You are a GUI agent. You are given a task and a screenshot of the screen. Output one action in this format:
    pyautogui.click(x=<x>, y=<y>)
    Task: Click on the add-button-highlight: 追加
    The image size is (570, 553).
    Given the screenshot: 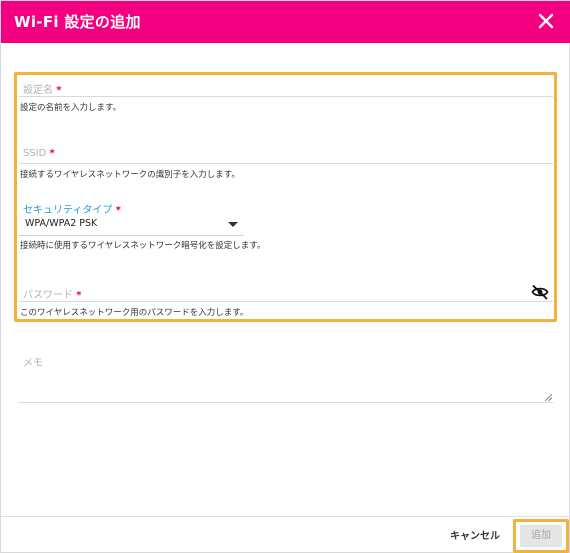 What is the action you would take?
    pyautogui.click(x=541, y=536)
    